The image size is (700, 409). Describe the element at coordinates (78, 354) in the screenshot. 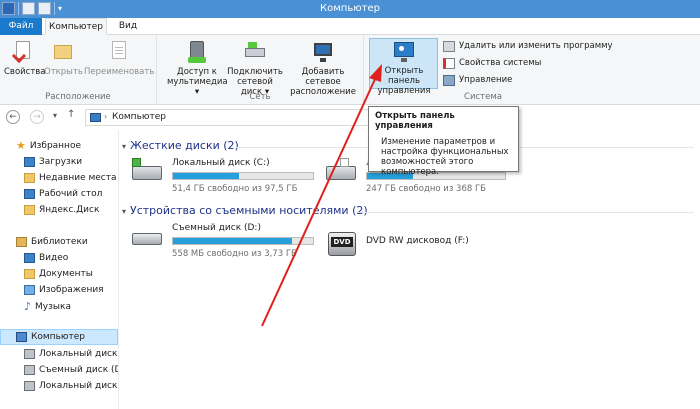

I see `nav-drive-c-label: Локальный диск (C` at that location.